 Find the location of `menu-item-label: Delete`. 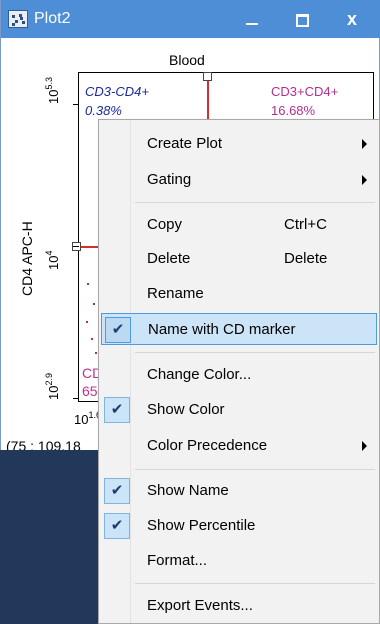

menu-item-label: Delete is located at coordinates (169, 258).